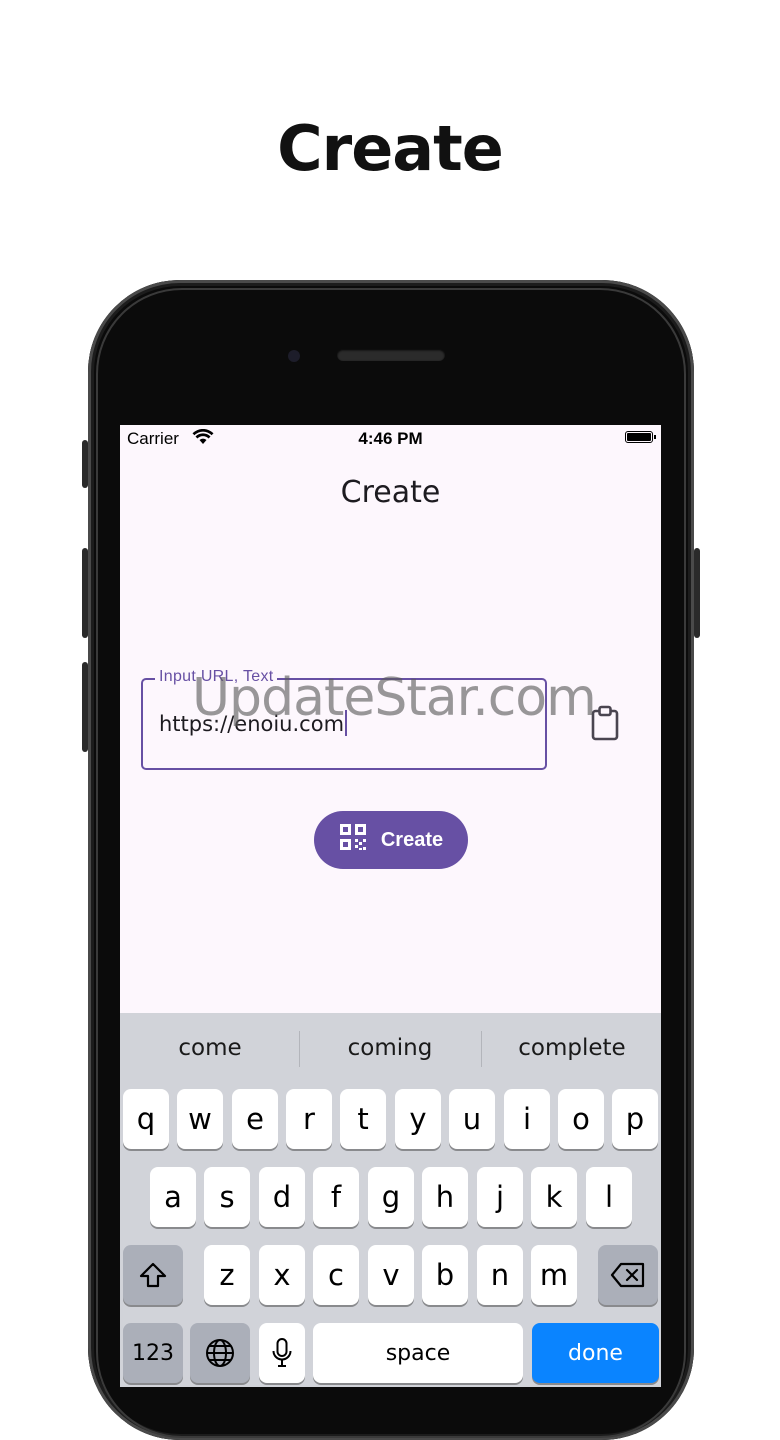  I want to click on numbers-key: 123, so click(153, 1353).